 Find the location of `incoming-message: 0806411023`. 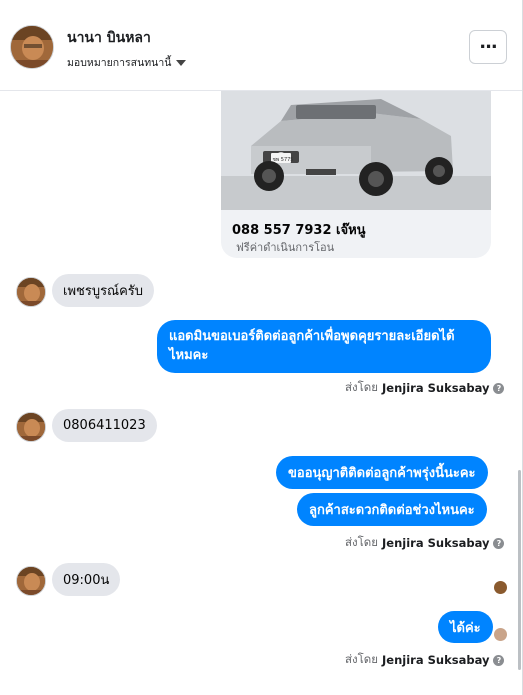

incoming-message: 0806411023 is located at coordinates (104, 425).